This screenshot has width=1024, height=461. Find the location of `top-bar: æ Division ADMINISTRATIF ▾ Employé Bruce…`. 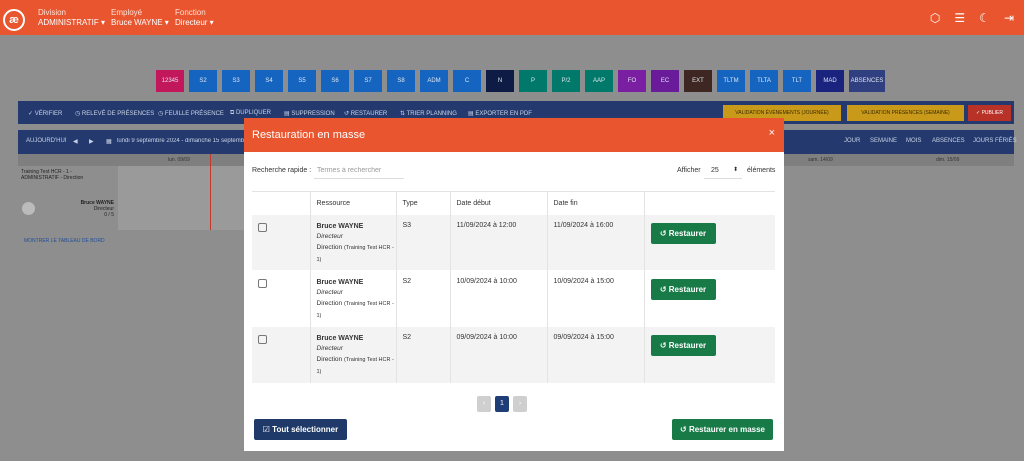

top-bar: æ Division ADMINISTRATIF ▾ Employé Bruce… is located at coordinates (512, 17).